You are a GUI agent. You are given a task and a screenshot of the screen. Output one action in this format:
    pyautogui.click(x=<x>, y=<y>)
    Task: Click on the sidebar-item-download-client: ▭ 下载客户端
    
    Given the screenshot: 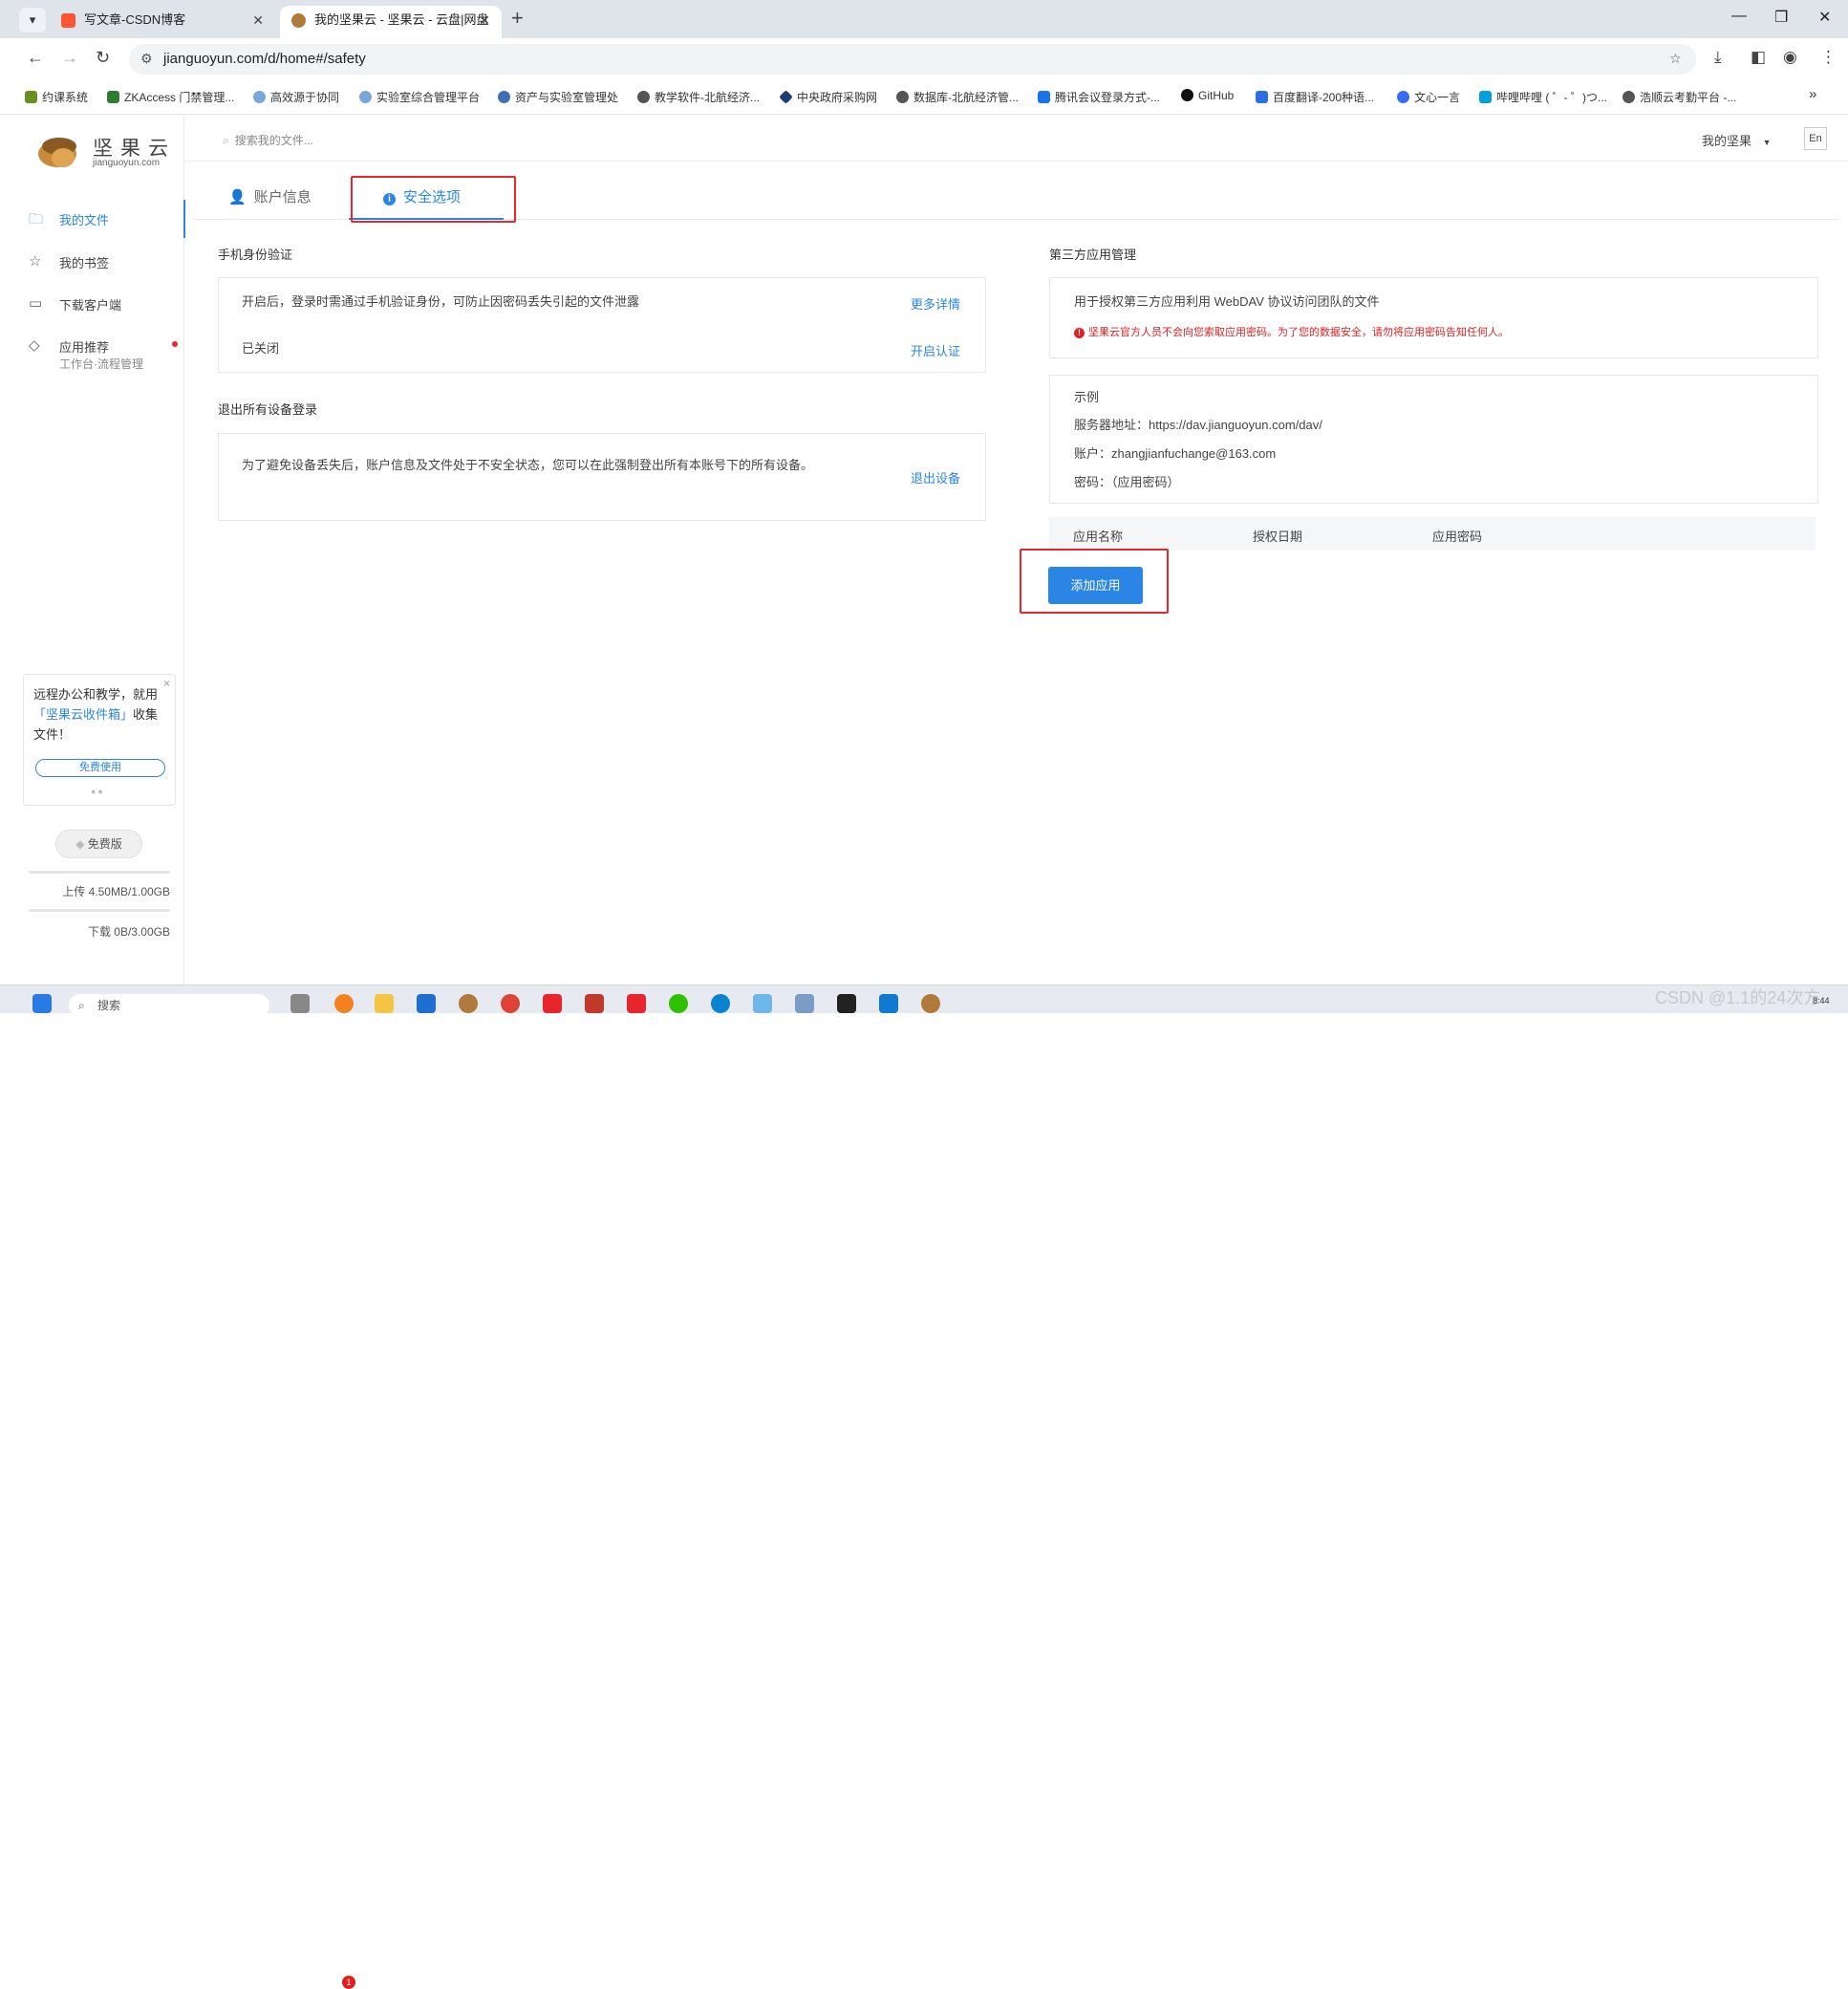 What is the action you would take?
    pyautogui.click(x=92, y=304)
    